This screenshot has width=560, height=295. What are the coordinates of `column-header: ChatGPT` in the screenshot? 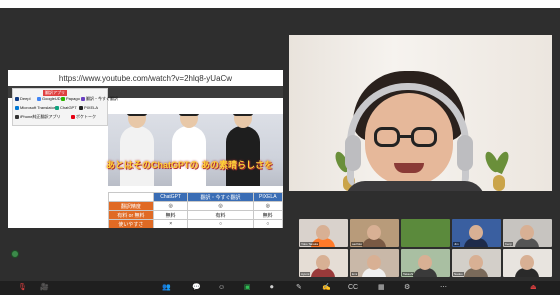 It's located at (170, 197).